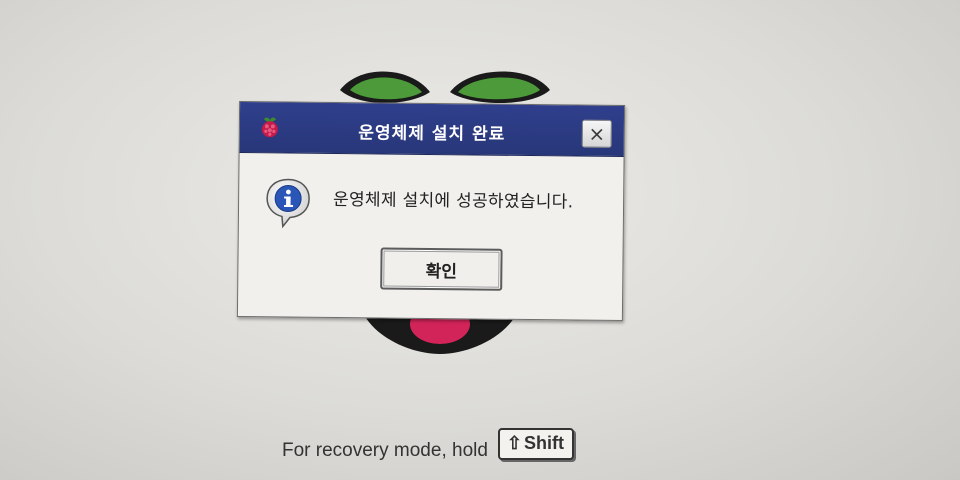 This screenshot has height=480, width=960. I want to click on ok-button: 확인, so click(441, 269).